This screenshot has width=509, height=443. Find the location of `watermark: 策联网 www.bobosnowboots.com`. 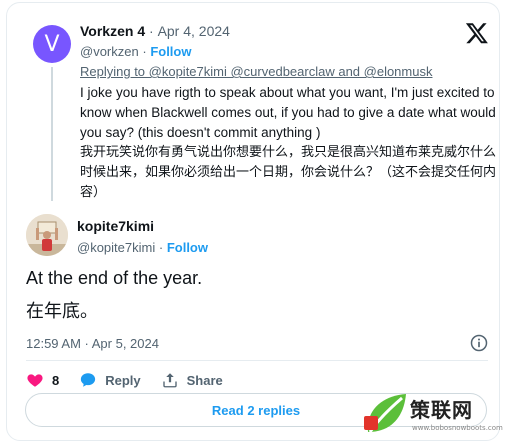

watermark: 策联网 www.bobosnowboots.com is located at coordinates (435, 415).